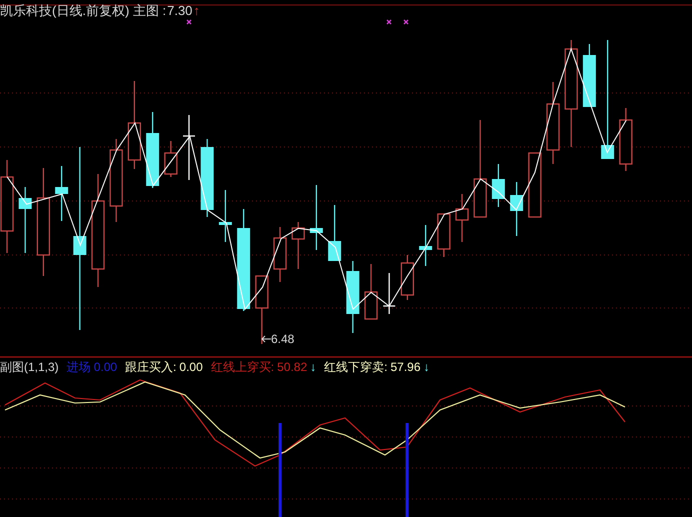 This screenshot has height=517, width=692. I want to click on low-price-label: 6.48, so click(282, 339).